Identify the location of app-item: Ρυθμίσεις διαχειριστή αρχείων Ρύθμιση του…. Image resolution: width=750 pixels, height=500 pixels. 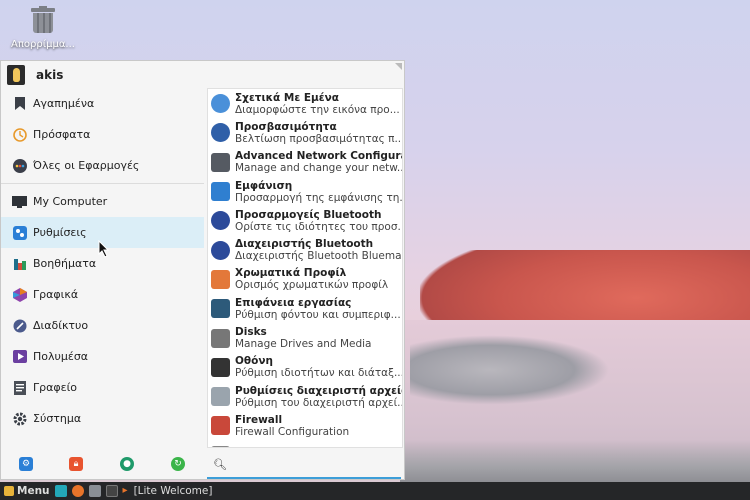
(305, 396).